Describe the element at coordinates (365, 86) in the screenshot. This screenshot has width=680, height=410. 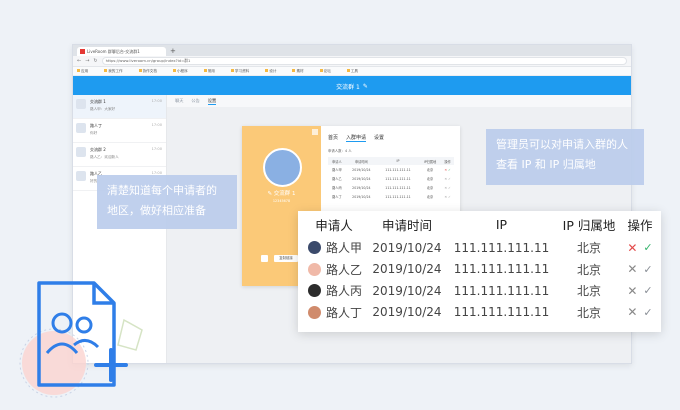
I see `pencil-icon: ✎` at that location.